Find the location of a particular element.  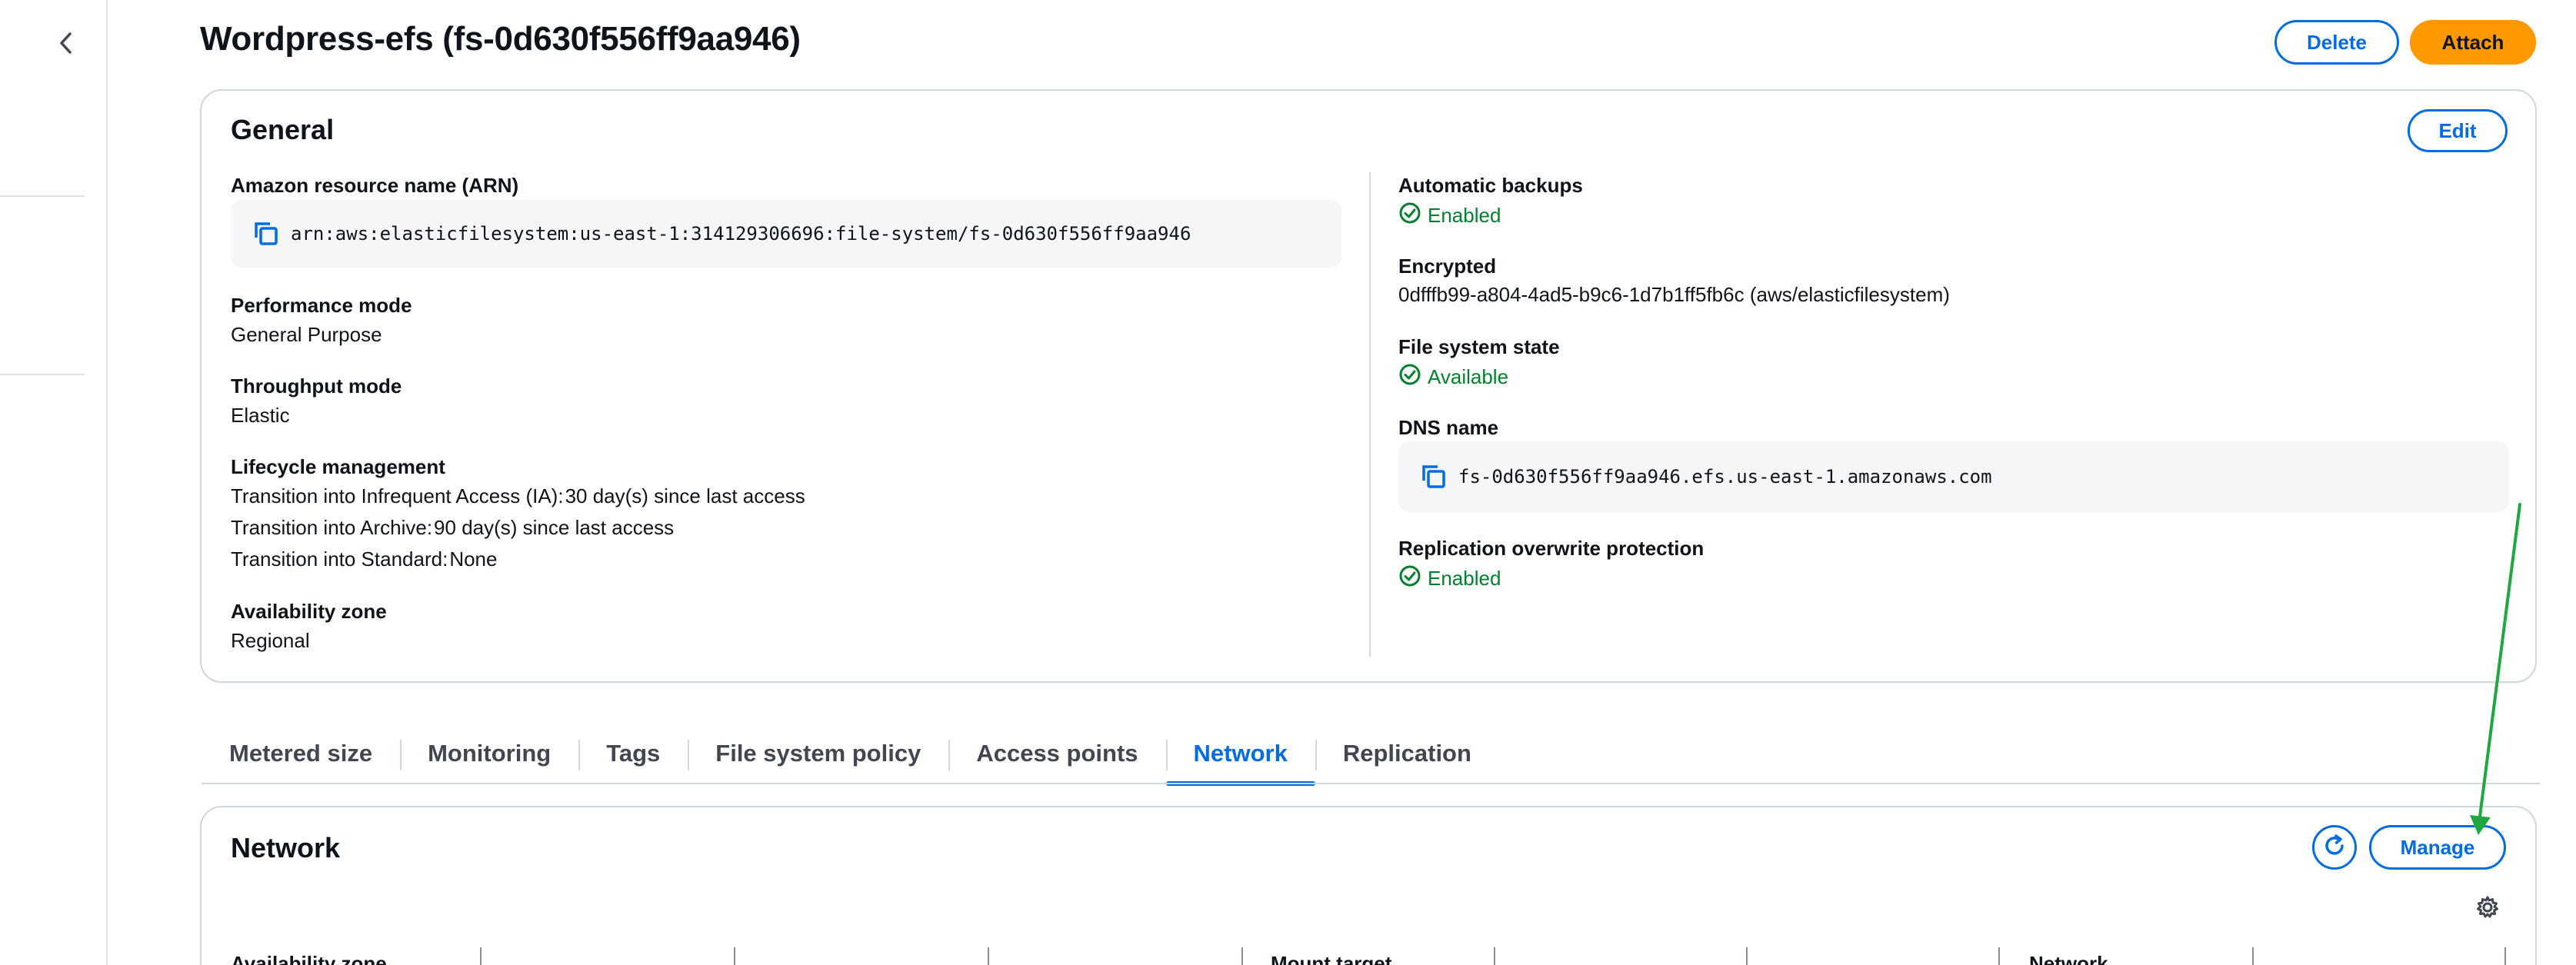

dns-name-label: DNS name is located at coordinates (1448, 427).